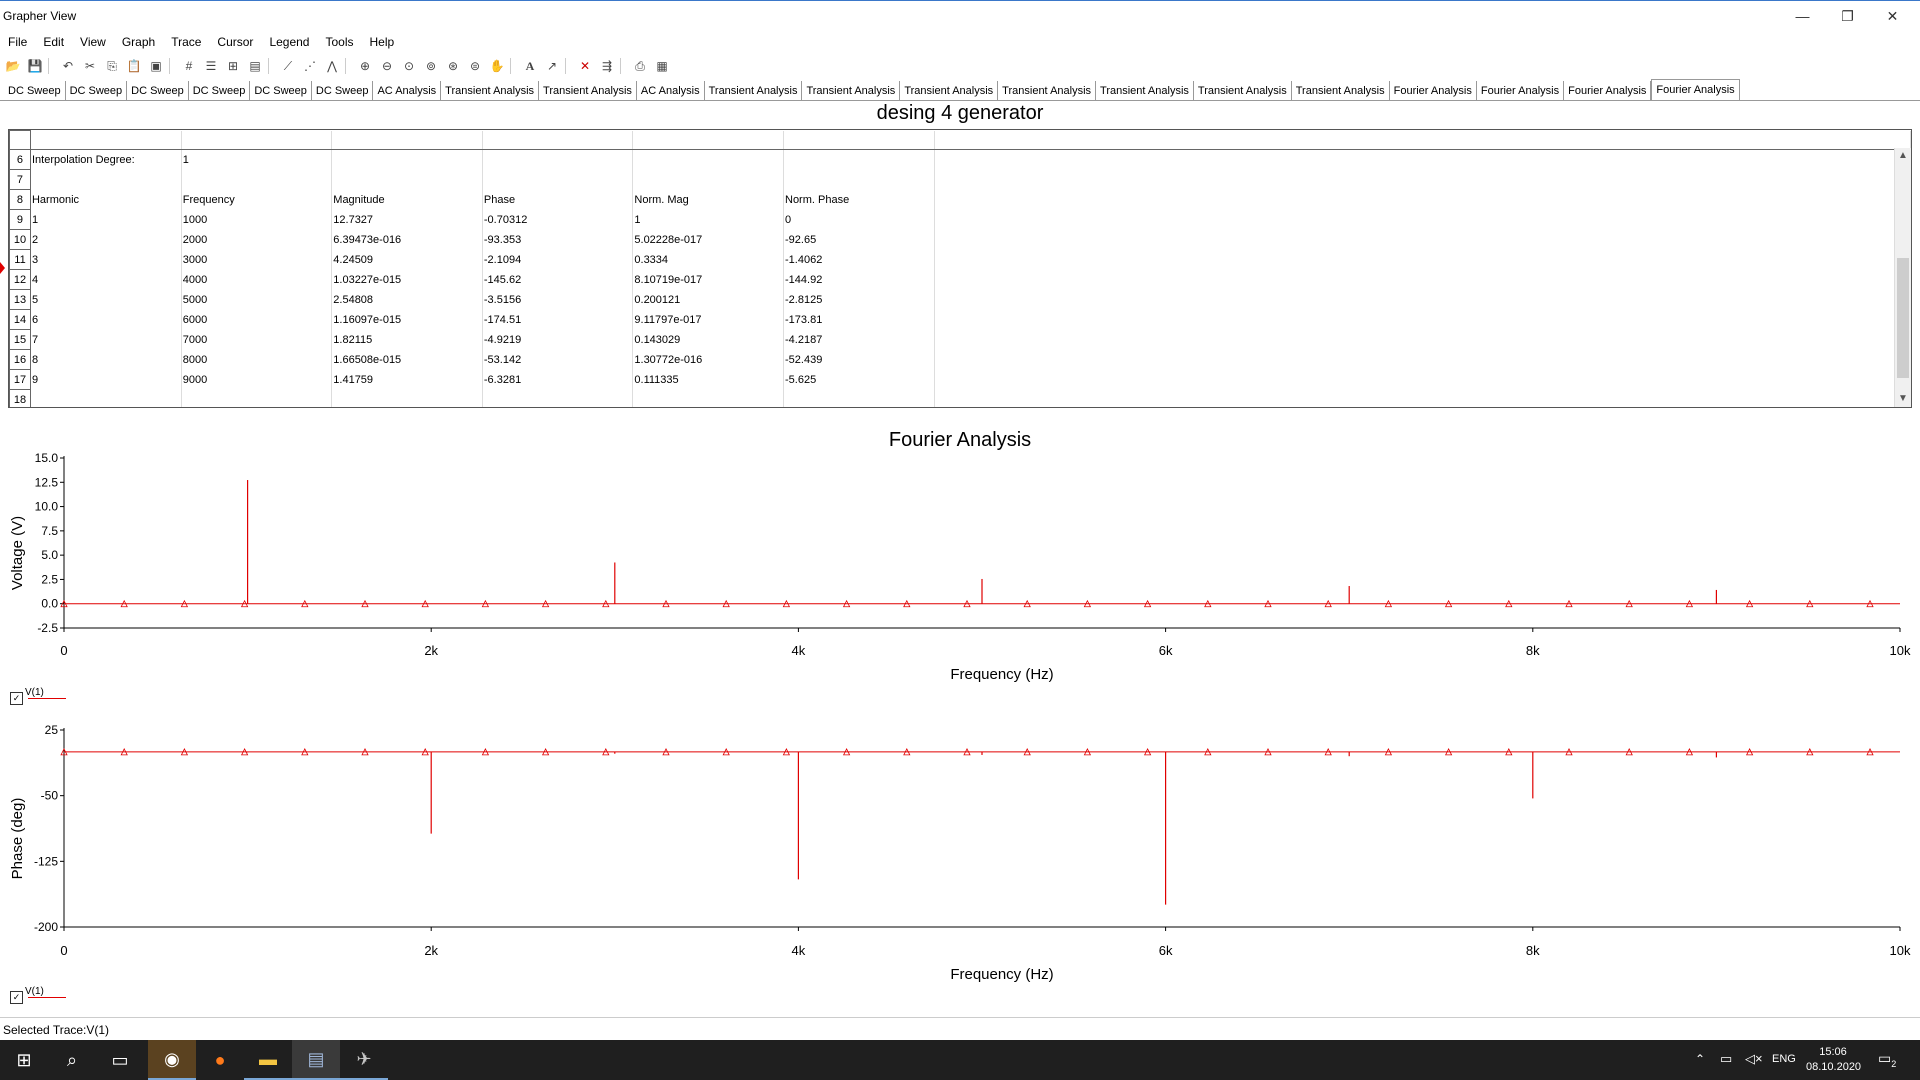  What do you see at coordinates (268, 1060) in the screenshot?
I see `file-explorer-icon: ▬` at bounding box center [268, 1060].